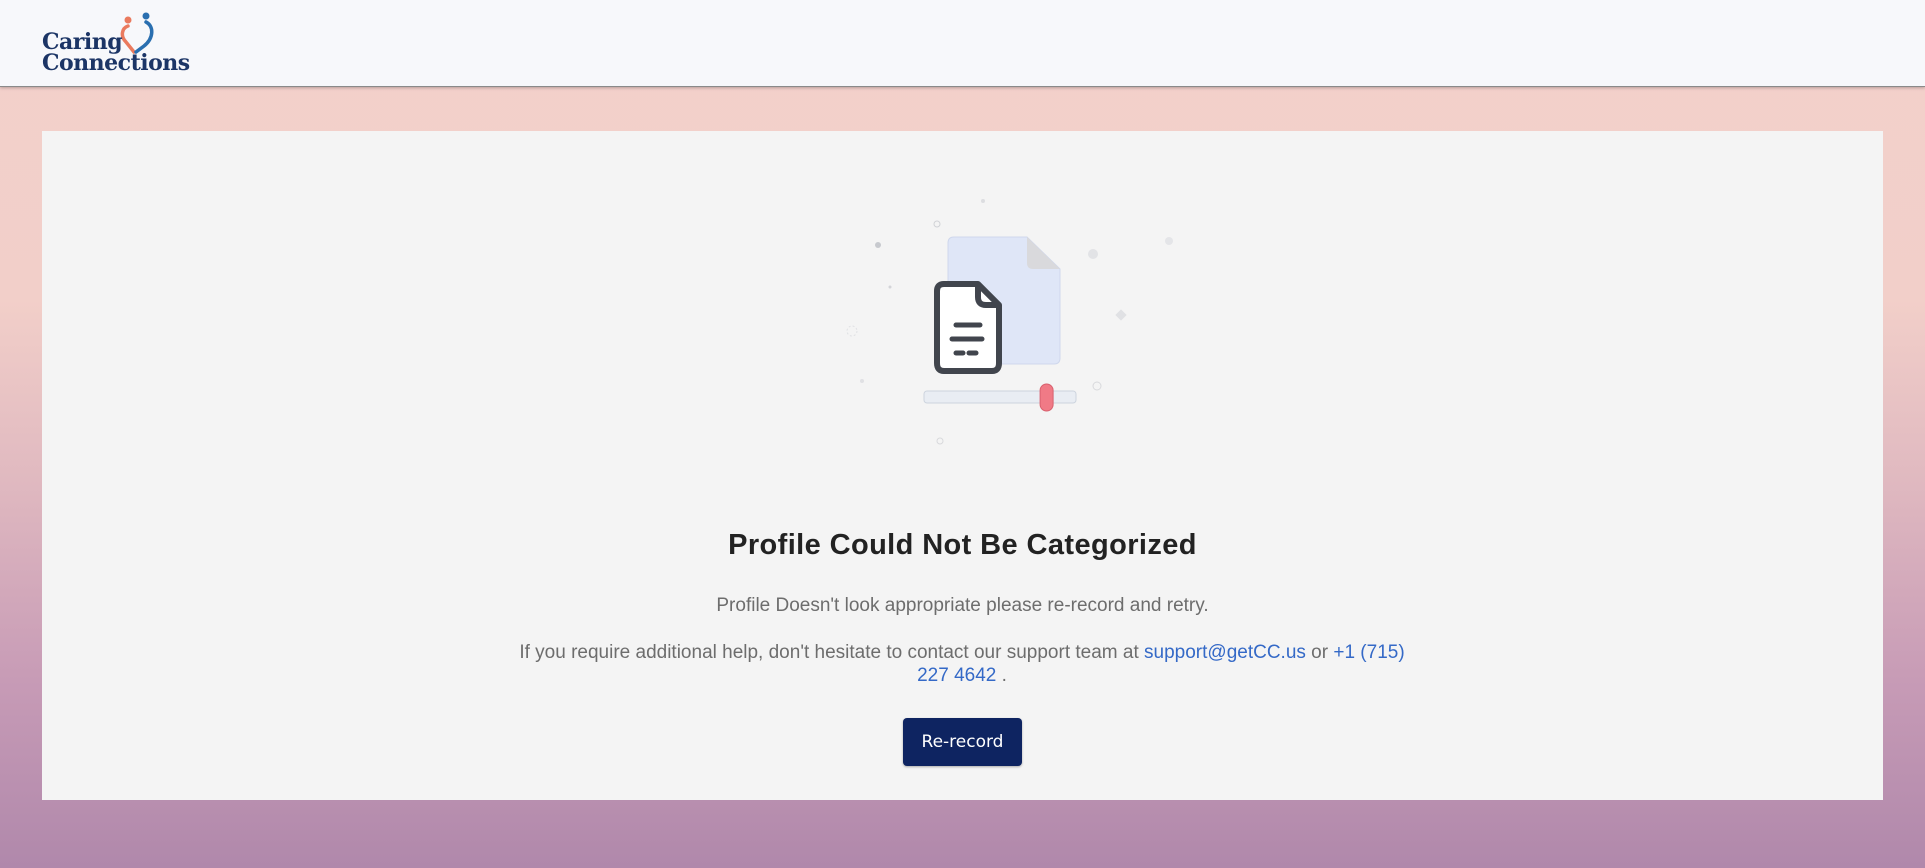 This screenshot has width=1925, height=868. Describe the element at coordinates (968, 327) in the screenshot. I see `document-icon` at that location.